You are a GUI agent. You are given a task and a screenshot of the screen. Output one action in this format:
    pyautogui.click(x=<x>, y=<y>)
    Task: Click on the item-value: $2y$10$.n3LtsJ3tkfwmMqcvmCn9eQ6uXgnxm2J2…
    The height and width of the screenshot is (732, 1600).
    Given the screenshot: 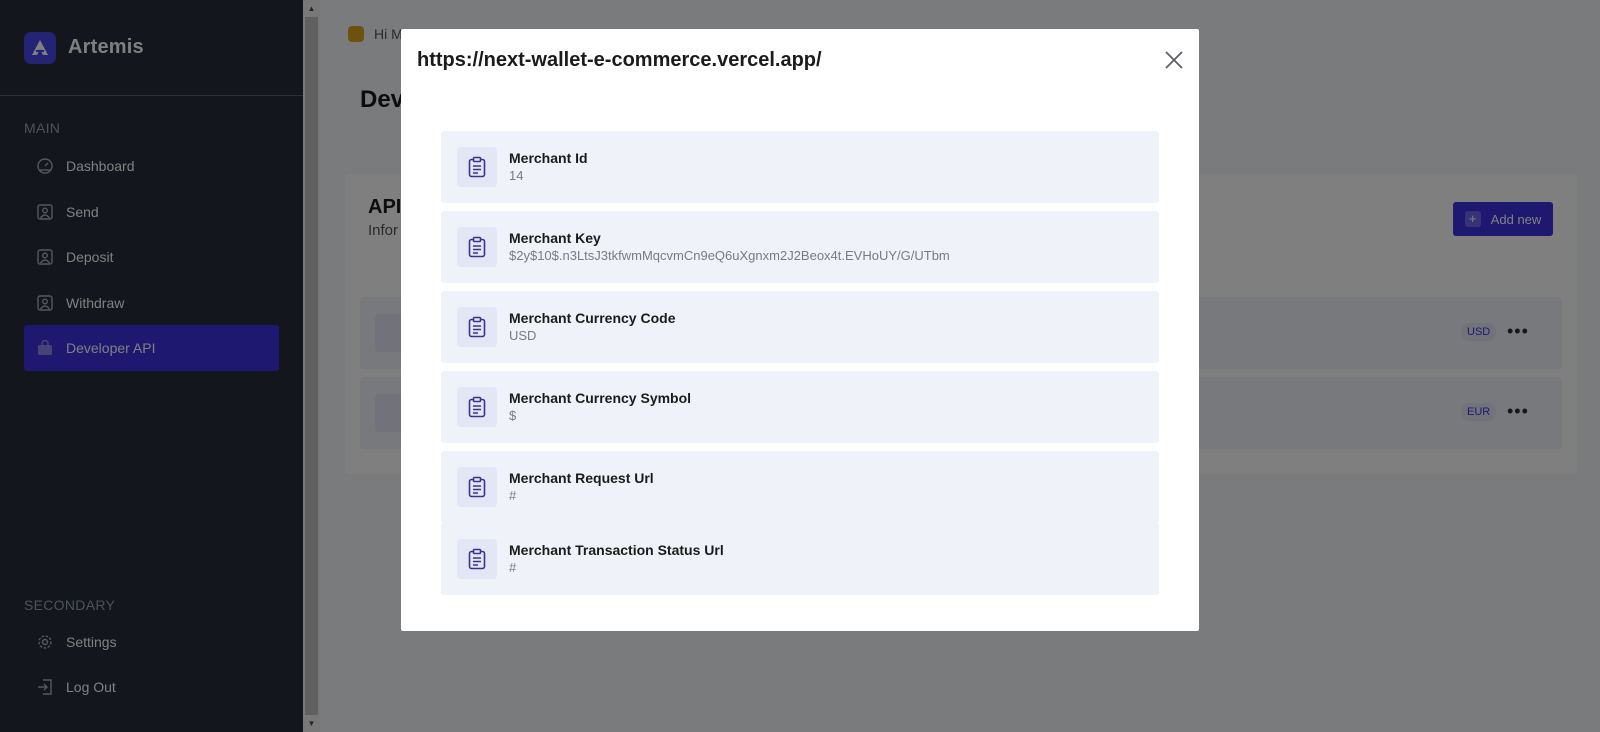 What is the action you would take?
    pyautogui.click(x=729, y=255)
    